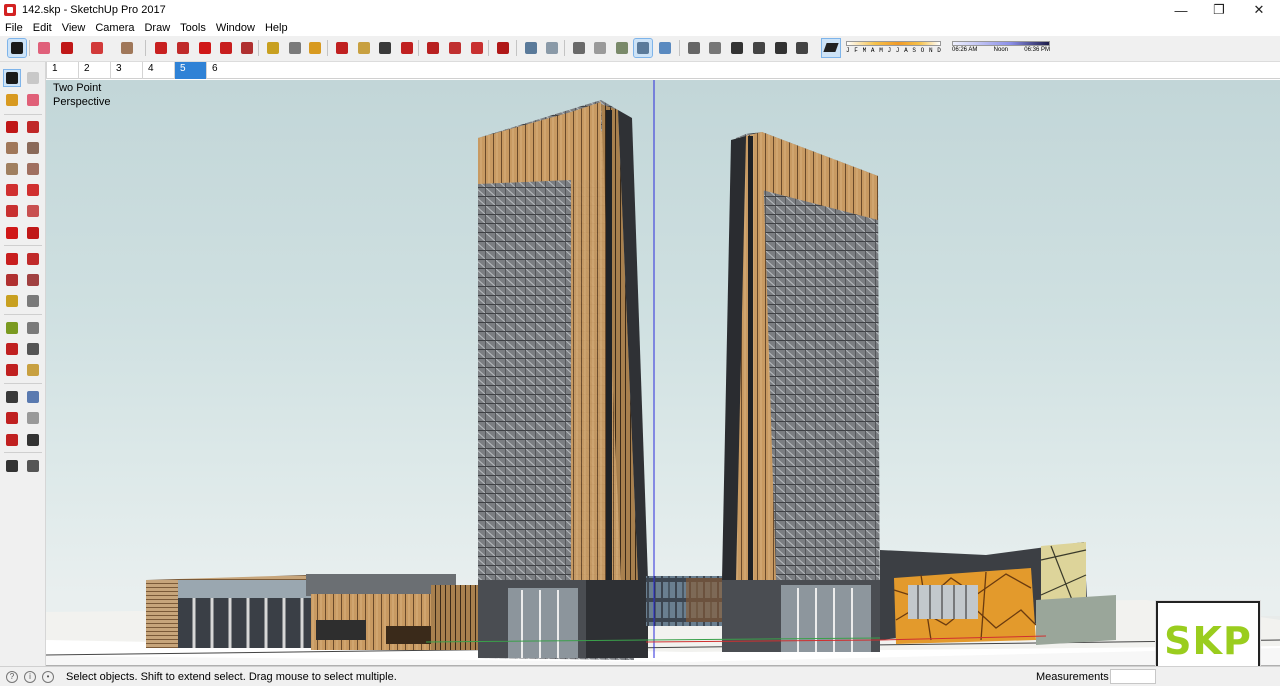 The width and height of the screenshot is (1280, 686). What do you see at coordinates (12, 370) in the screenshot?
I see `orbit-tool` at bounding box center [12, 370].